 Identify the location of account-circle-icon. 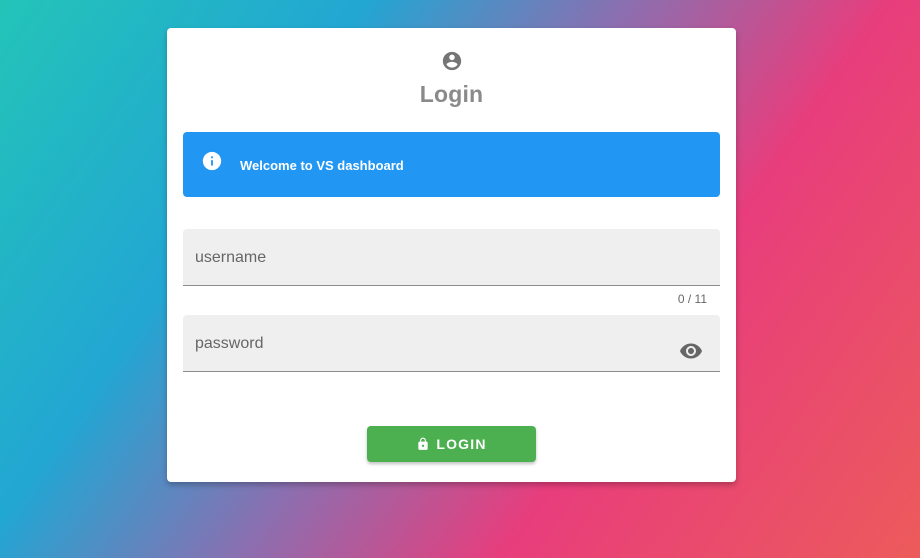
(451, 61).